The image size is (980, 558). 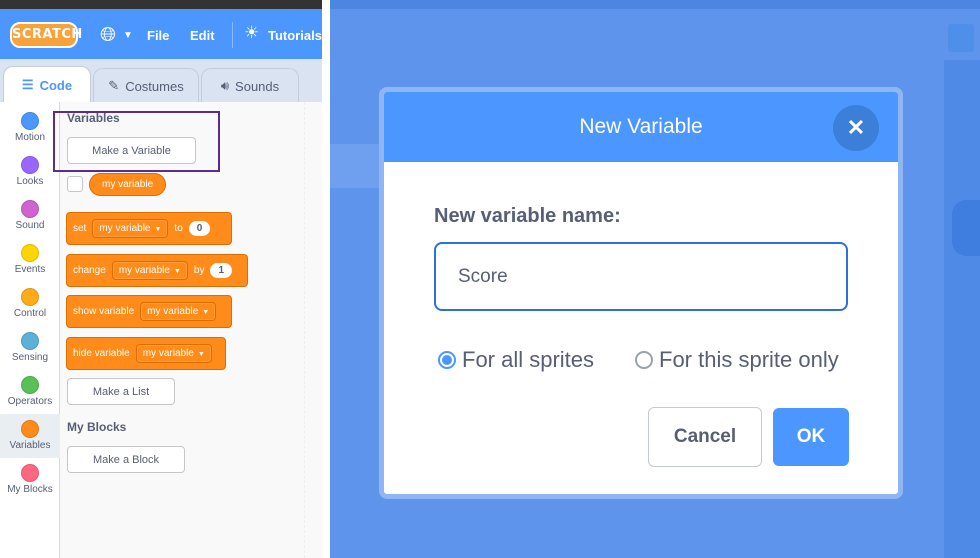 What do you see at coordinates (232, 35) in the screenshot?
I see `menu-divider` at bounding box center [232, 35].